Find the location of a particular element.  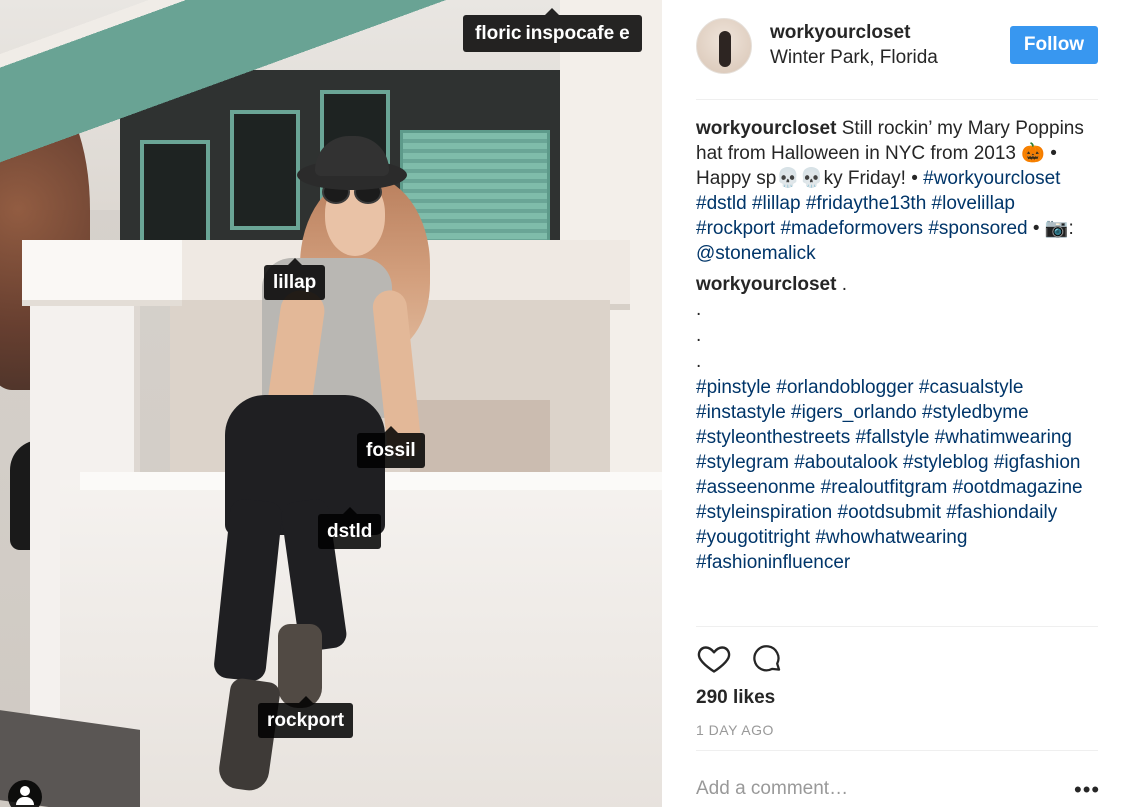

timestamp: 1 DAY AGO is located at coordinates (735, 730).